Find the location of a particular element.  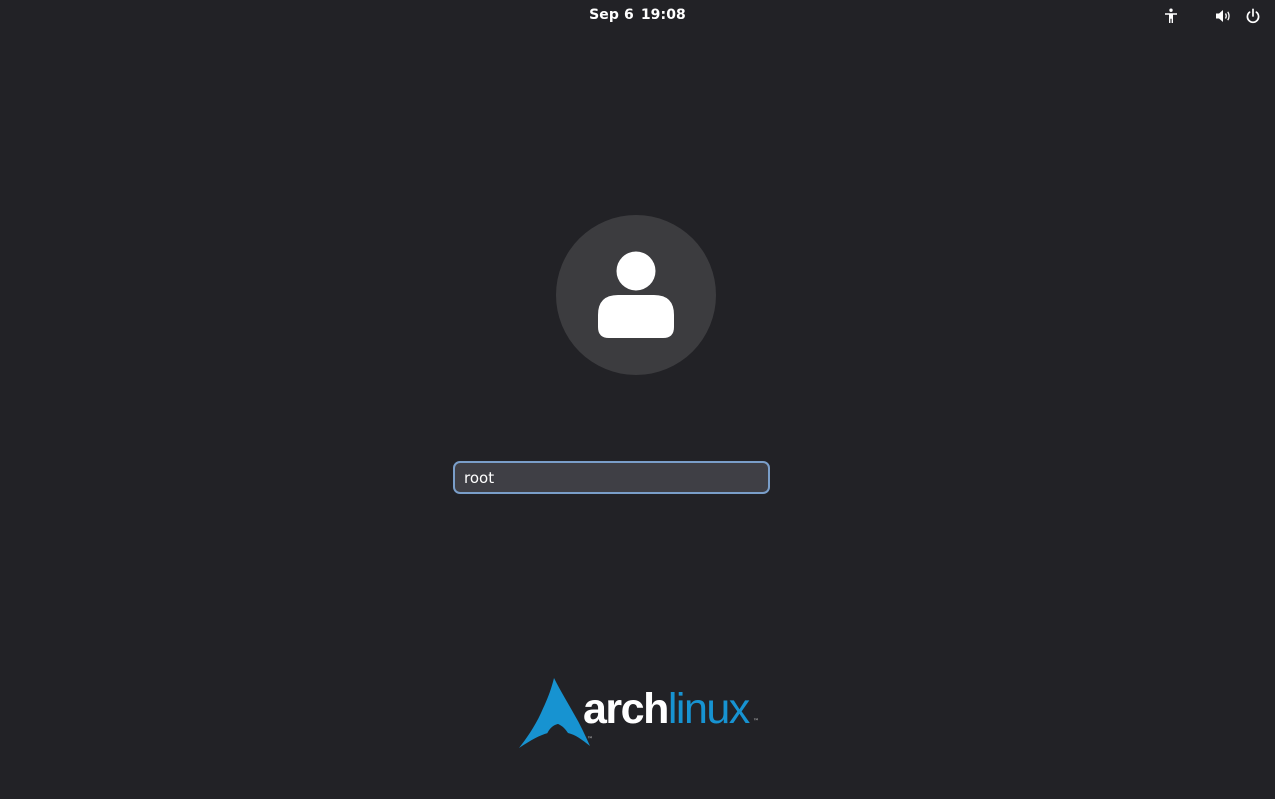

volume-icon is located at coordinates (1223, 16).